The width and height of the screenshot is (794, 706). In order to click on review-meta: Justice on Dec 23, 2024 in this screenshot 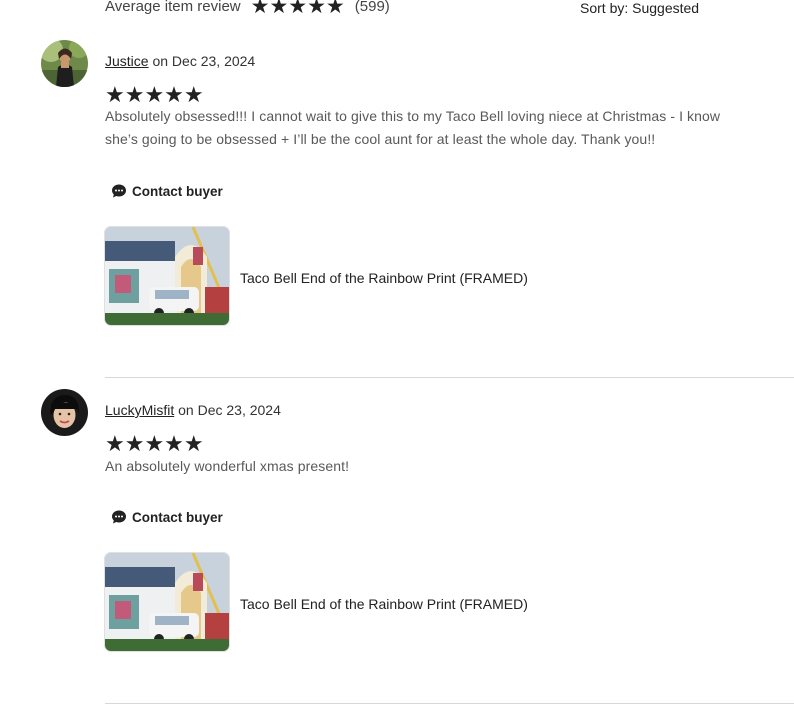, I will do `click(180, 61)`.